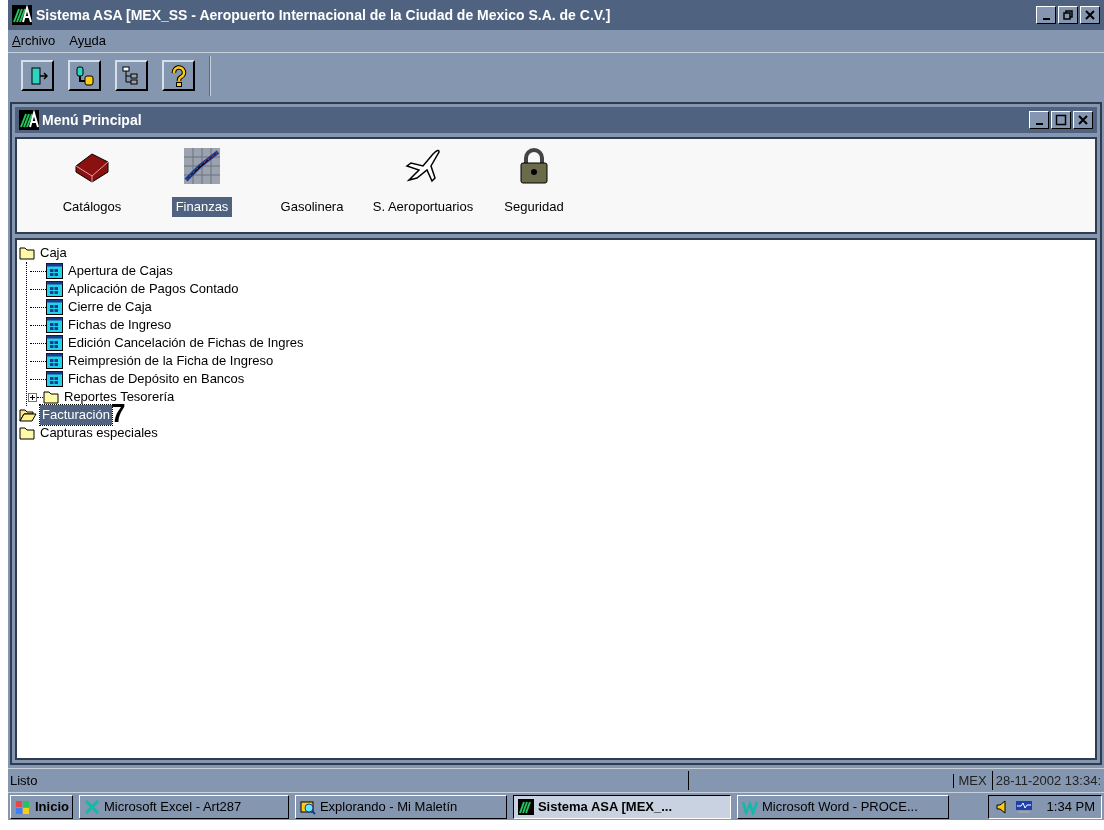 The image size is (1104, 830). I want to click on module-label: S. Aeroportuarios, so click(423, 207).